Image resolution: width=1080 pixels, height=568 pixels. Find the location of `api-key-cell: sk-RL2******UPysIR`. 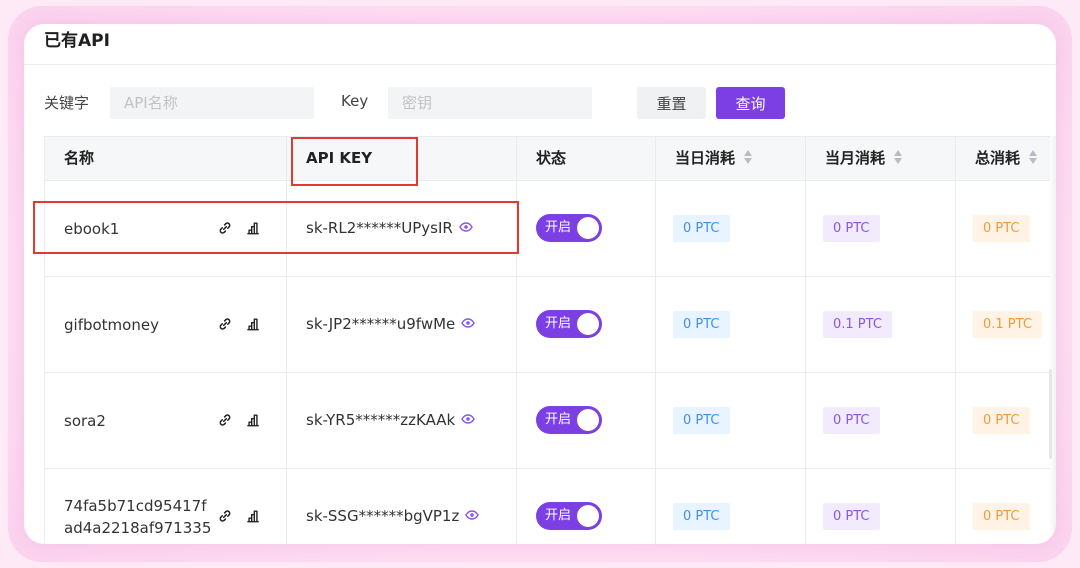

api-key-cell: sk-RL2******UPysIR is located at coordinates (402, 228).